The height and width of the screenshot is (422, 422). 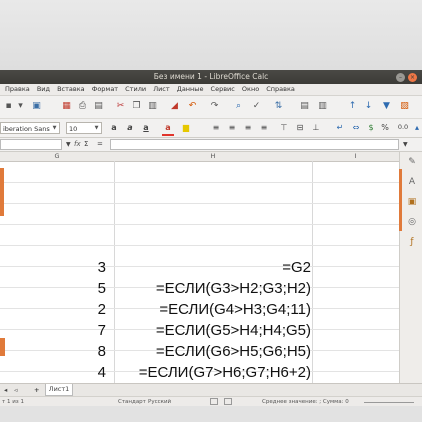 What do you see at coordinates (212, 372) in the screenshot?
I see `cell-h7: =ЕСЛИ(G7>H6;G7;H6+2)` at bounding box center [212, 372].